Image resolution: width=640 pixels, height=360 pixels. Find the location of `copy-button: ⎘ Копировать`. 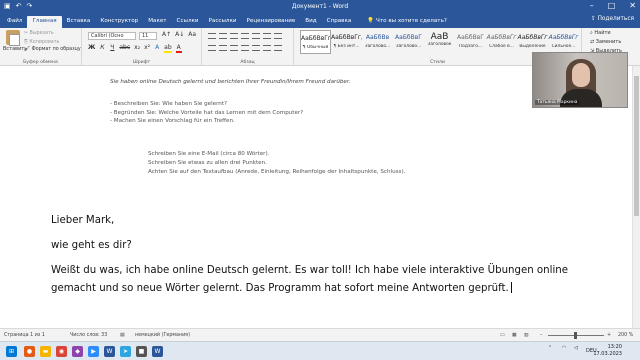

copy-button: ⎘ Копировать is located at coordinates (41, 42).